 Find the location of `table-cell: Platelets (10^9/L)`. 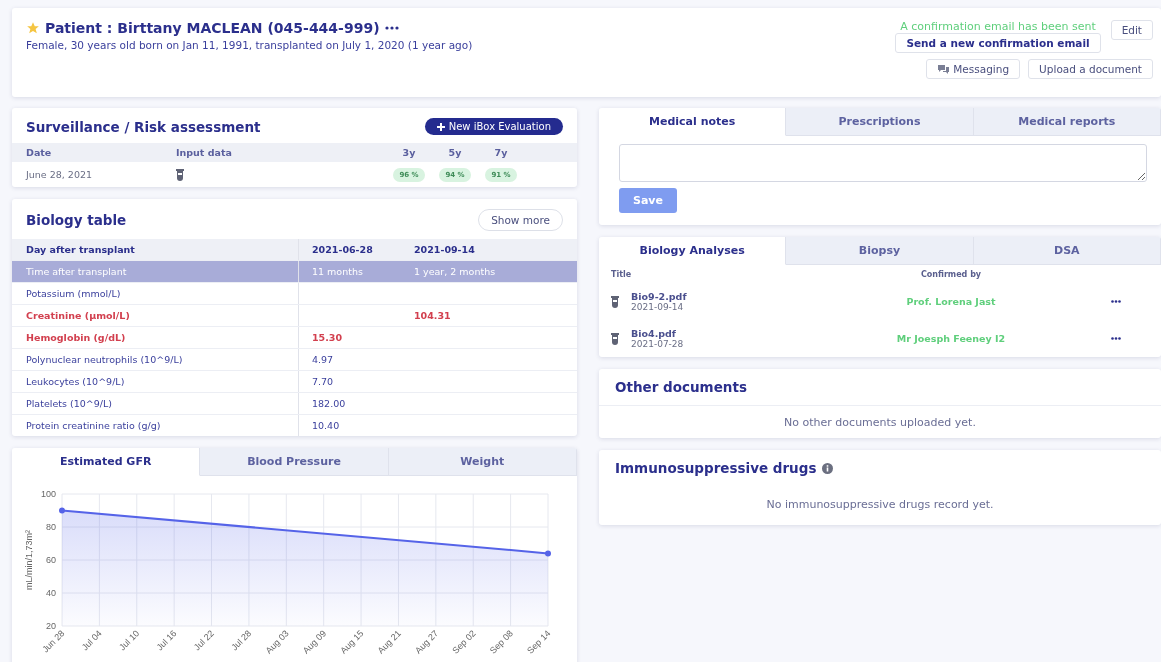

table-cell: Platelets (10^9/L) is located at coordinates (69, 403).